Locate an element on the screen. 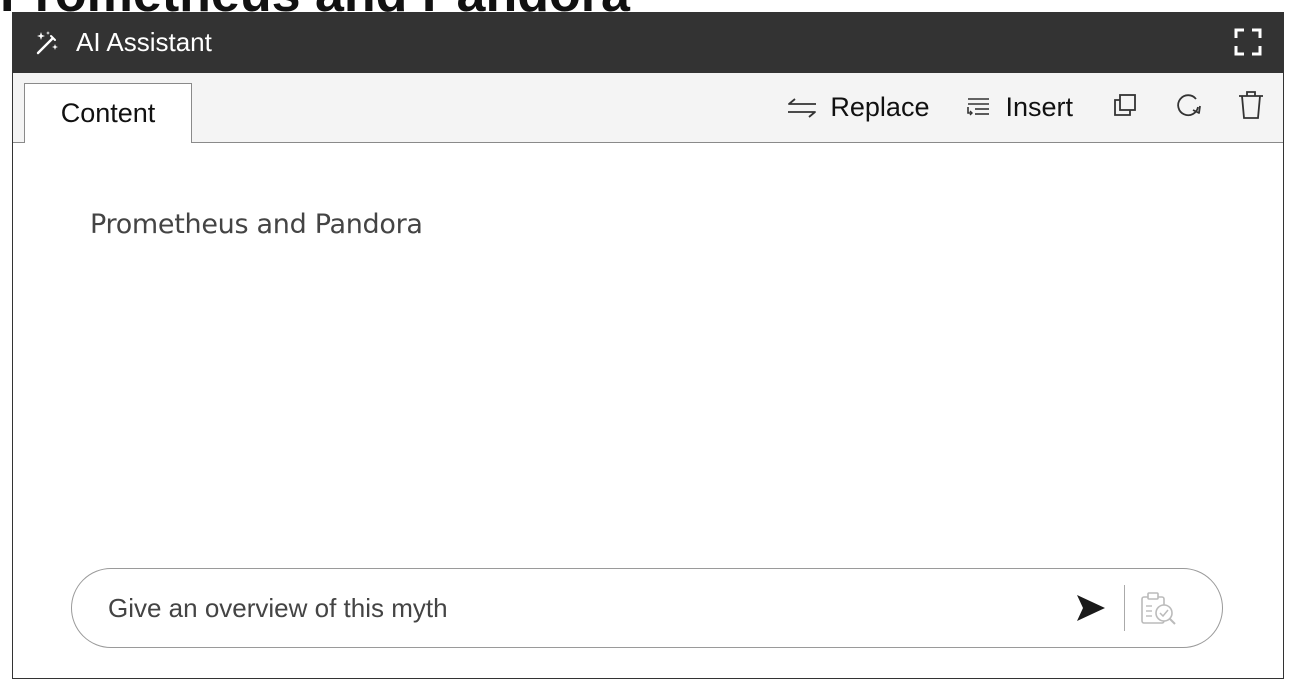  insert-button: Insert is located at coordinates (1019, 107).